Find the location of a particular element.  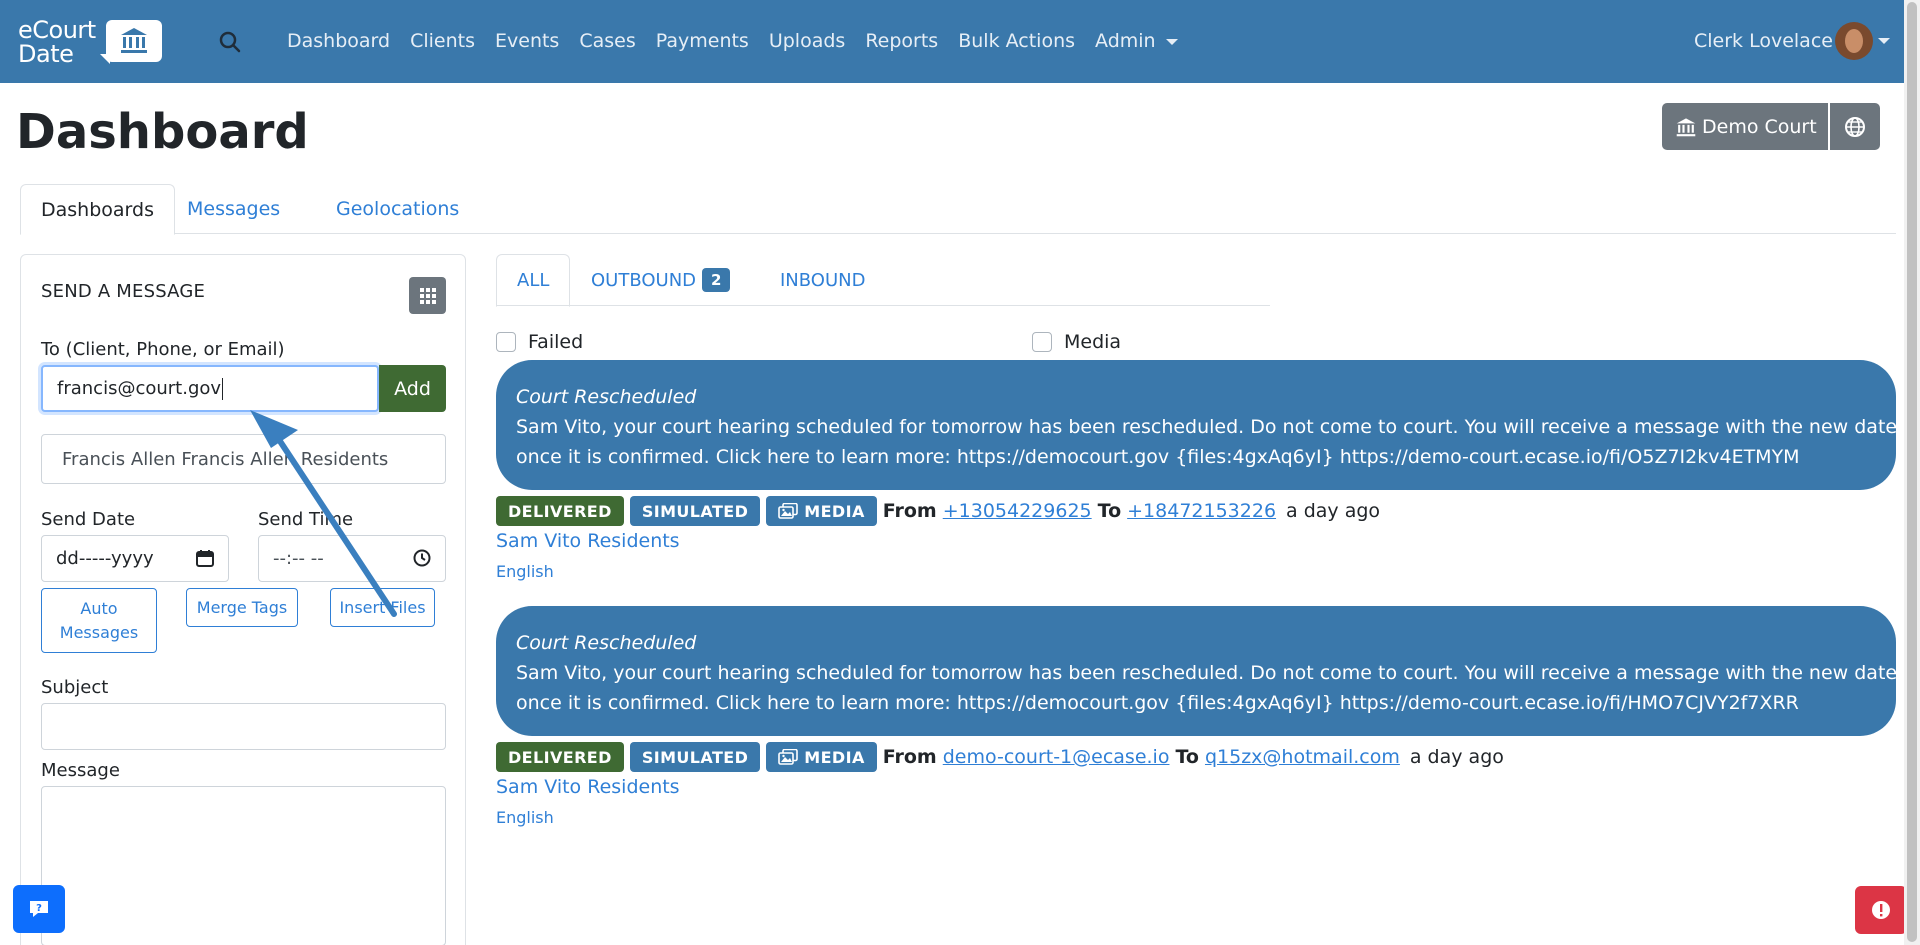

message-filter-tabs: ALL OUTBOUND 2 INBOUND is located at coordinates (883, 280).